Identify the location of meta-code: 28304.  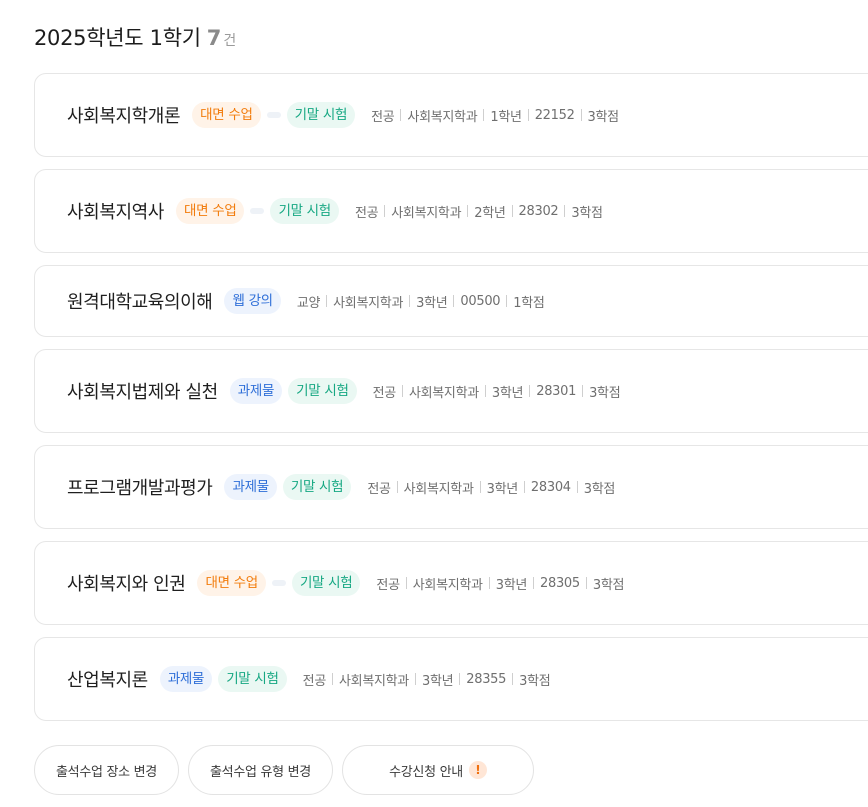
(550, 487).